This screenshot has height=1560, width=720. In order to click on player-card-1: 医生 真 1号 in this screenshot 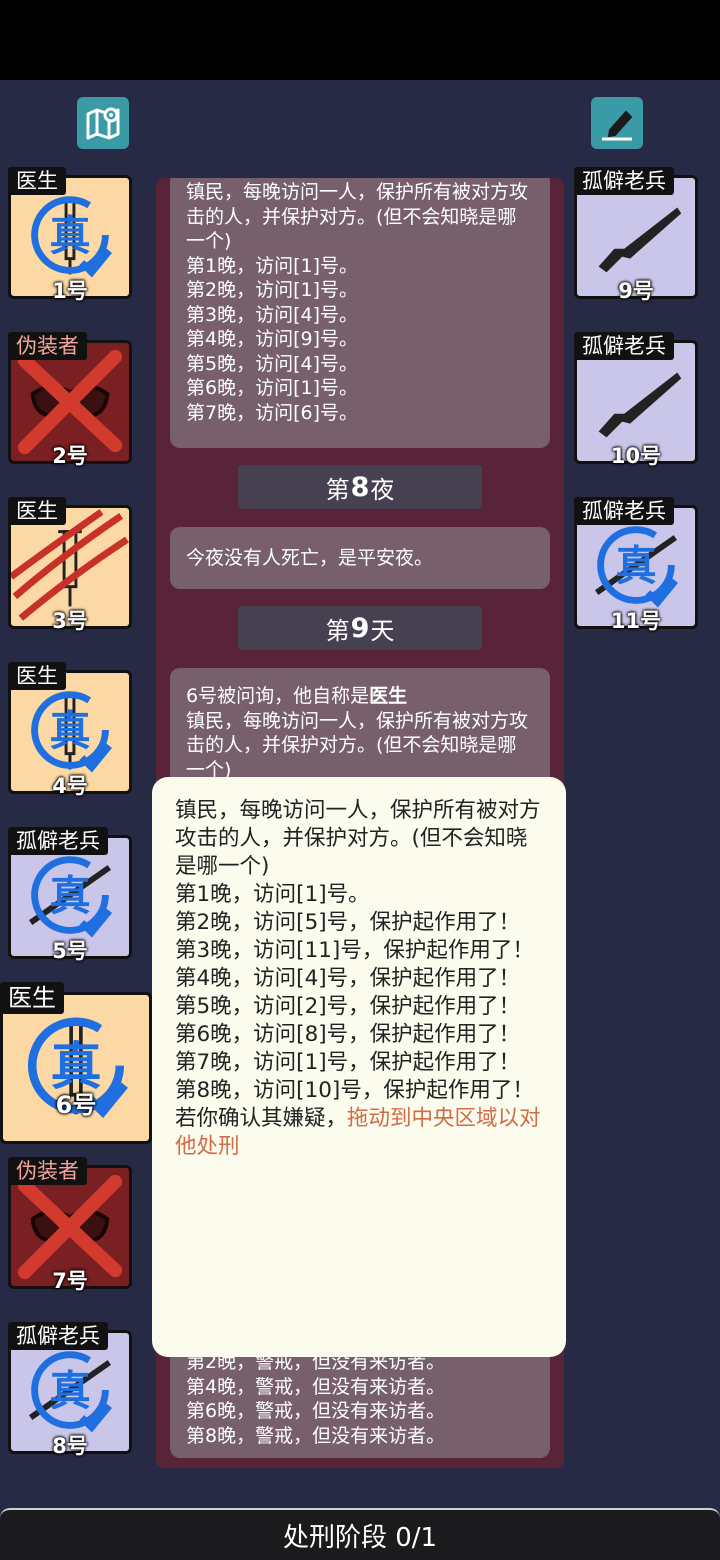, I will do `click(73, 235)`.